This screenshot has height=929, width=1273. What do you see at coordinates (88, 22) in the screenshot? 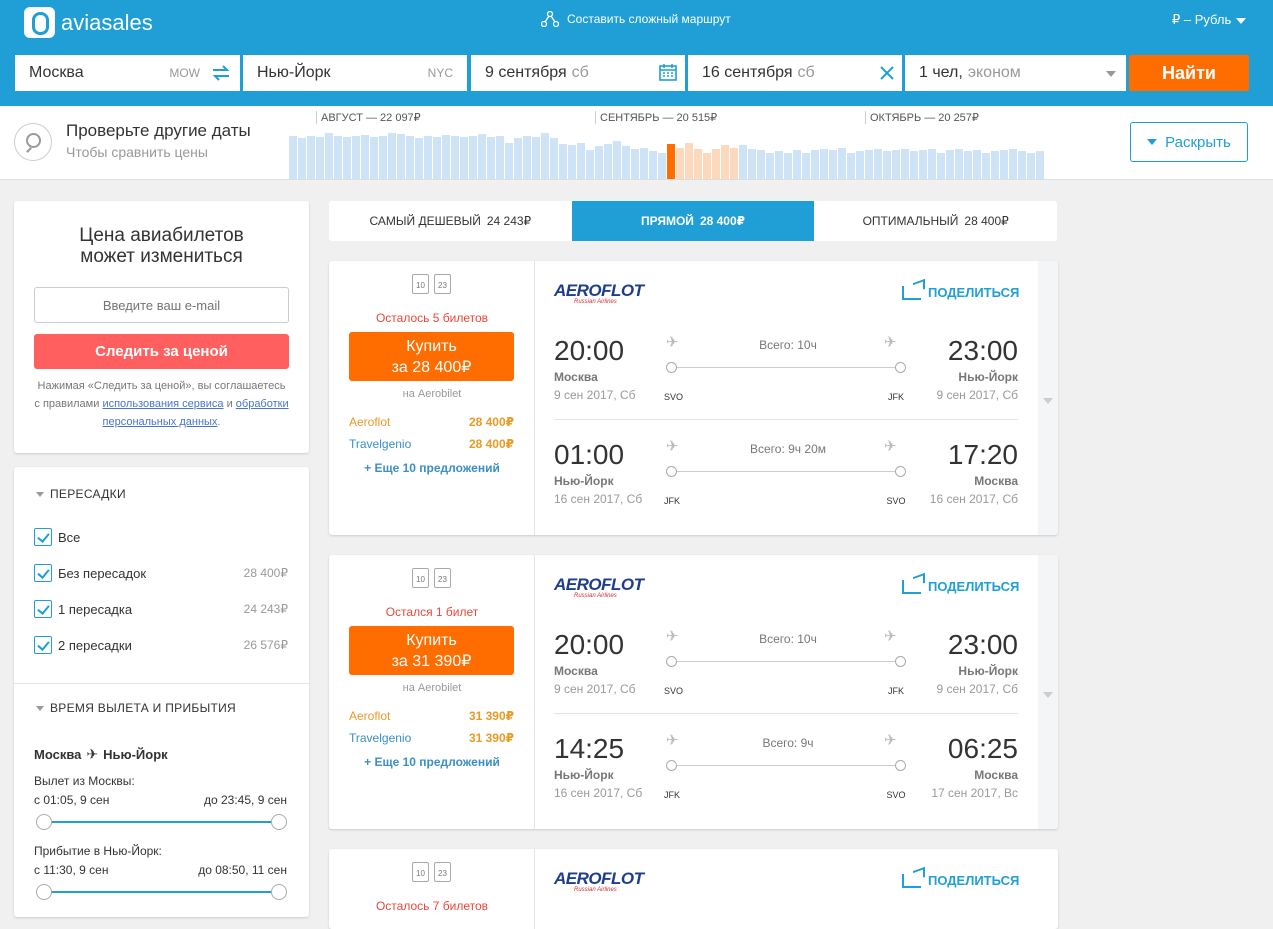
I see `logo: aviasales` at bounding box center [88, 22].